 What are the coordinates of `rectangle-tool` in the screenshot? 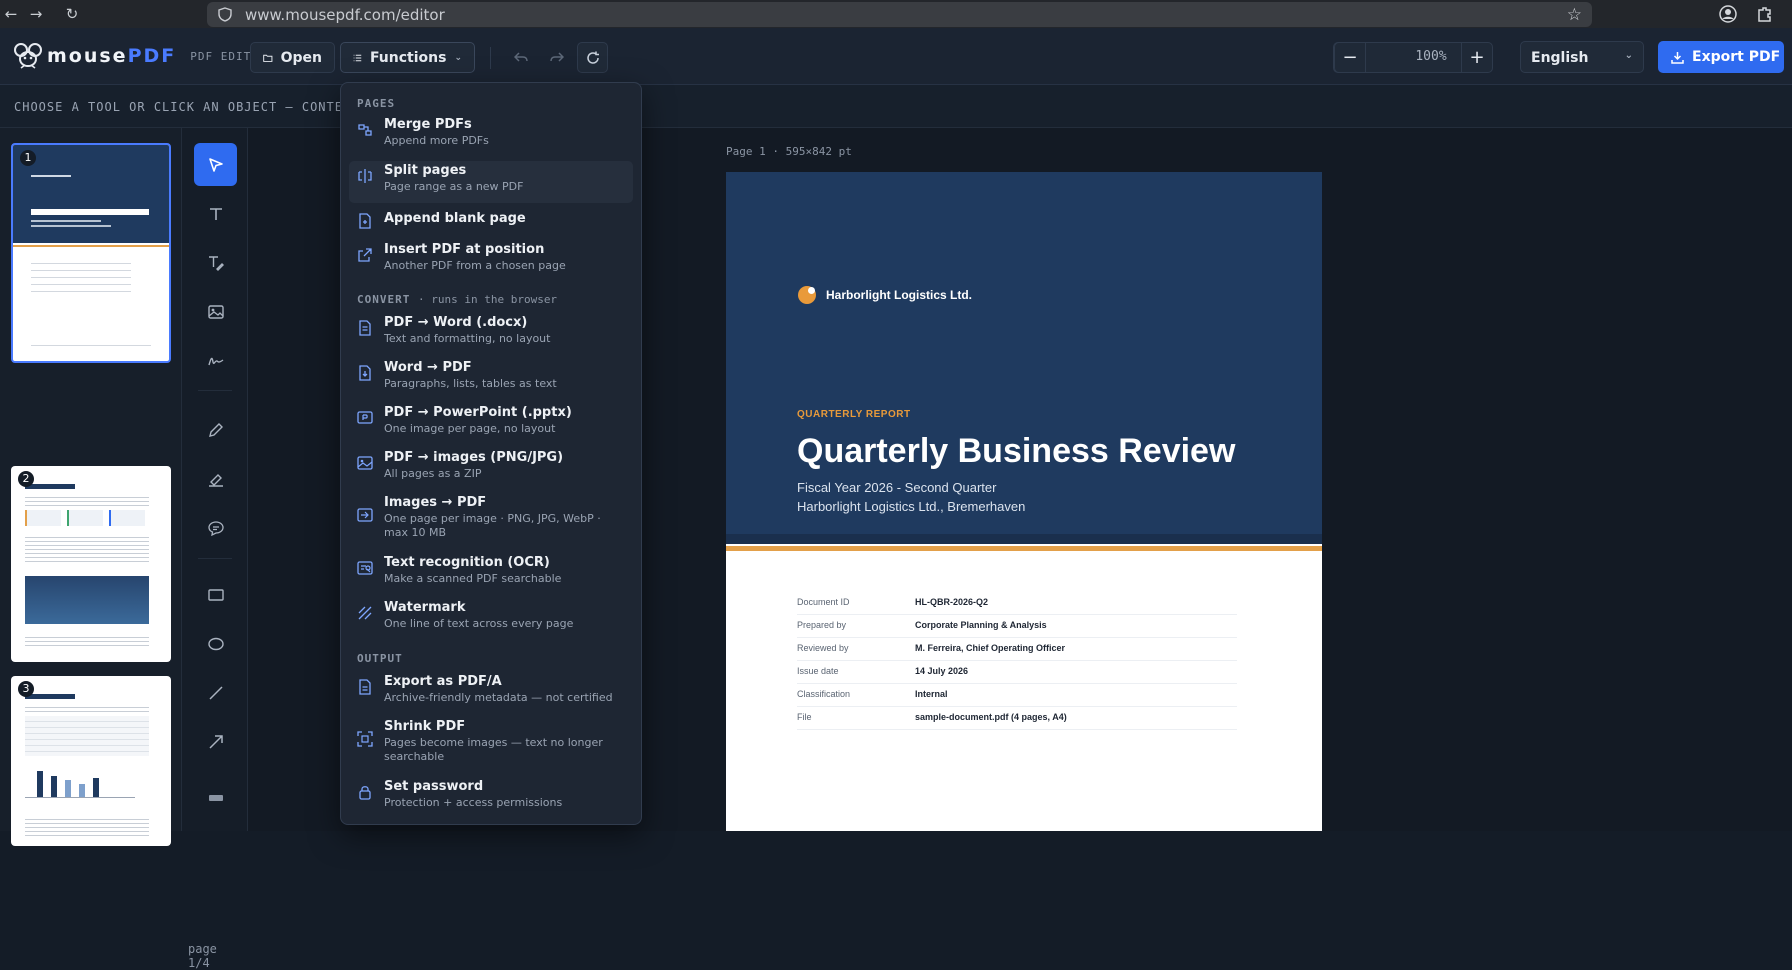 It's located at (215, 594).